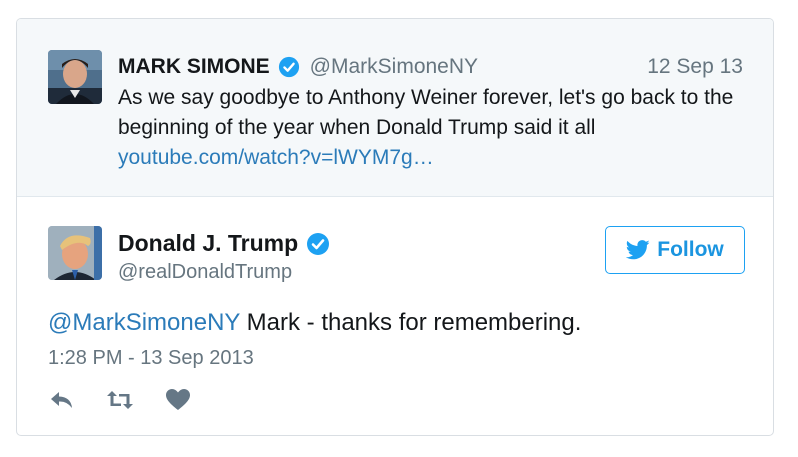  I want to click on mark-simone-avatar, so click(75, 77).